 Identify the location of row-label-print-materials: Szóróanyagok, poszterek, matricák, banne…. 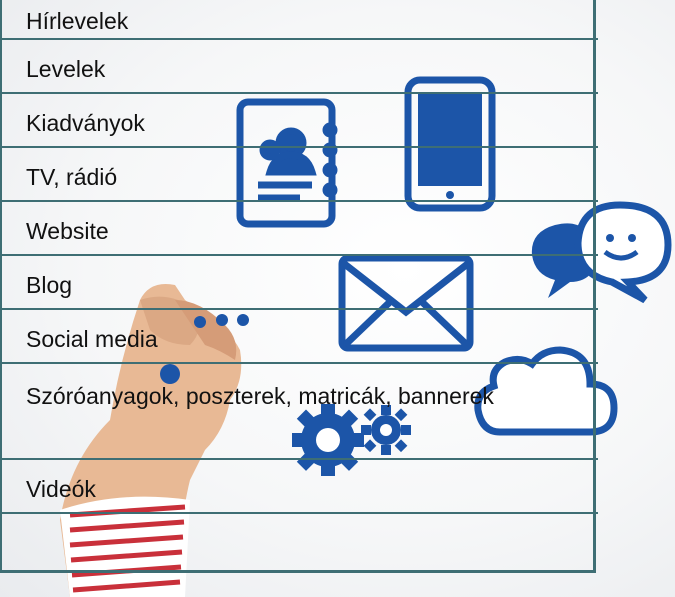
(260, 396).